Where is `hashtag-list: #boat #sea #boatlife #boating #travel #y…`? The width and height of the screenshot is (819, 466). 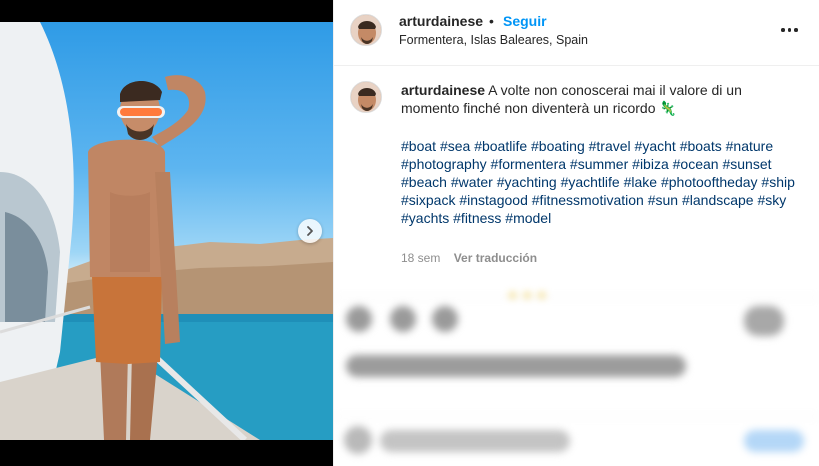
hashtag-list: #boat #sea #boatlife #boating #travel #y… is located at coordinates (601, 182).